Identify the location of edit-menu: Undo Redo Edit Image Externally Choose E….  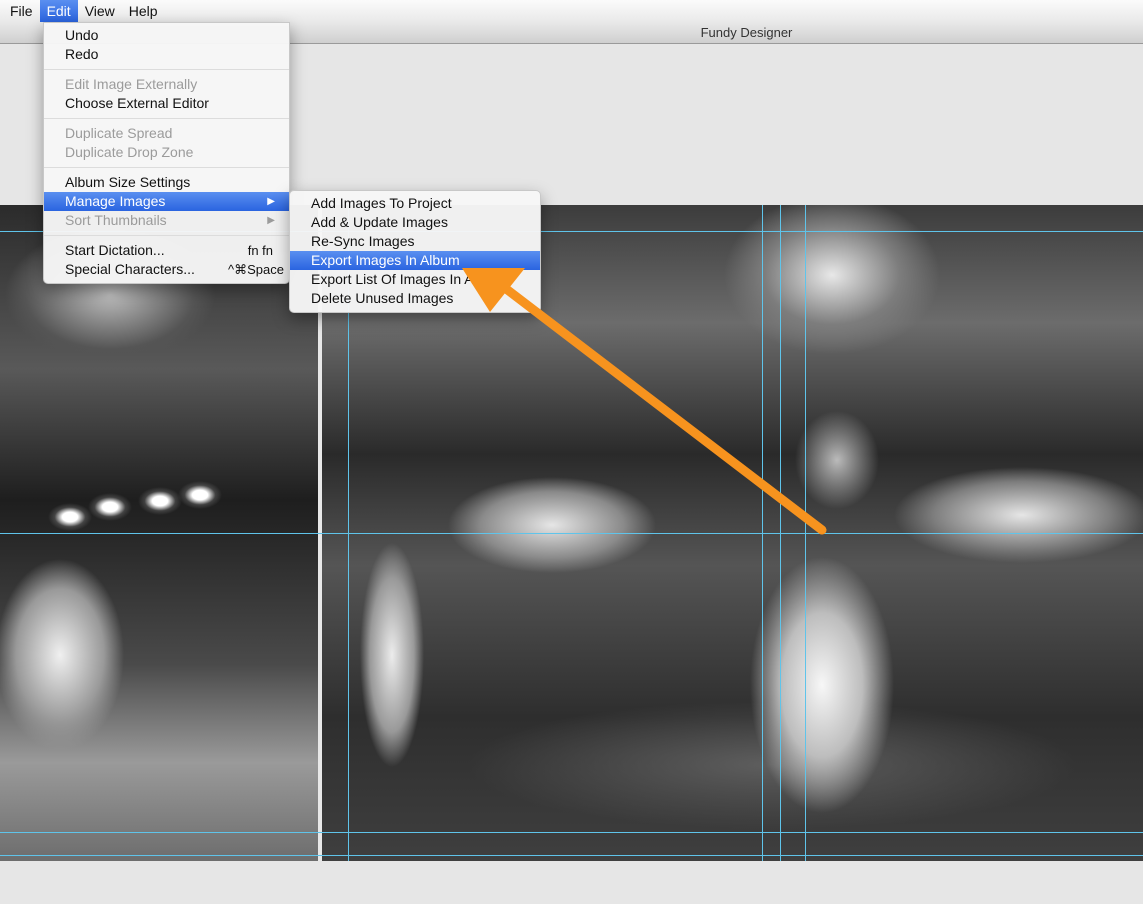
(166, 153).